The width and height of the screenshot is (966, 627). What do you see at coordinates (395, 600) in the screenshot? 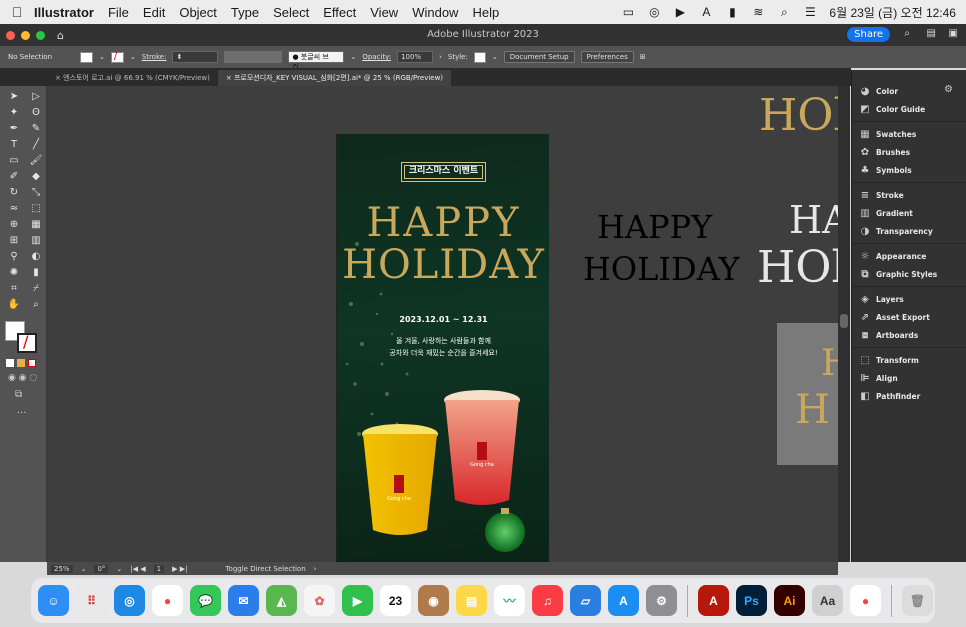
I see `dock-calendar-icon: 23` at bounding box center [395, 600].